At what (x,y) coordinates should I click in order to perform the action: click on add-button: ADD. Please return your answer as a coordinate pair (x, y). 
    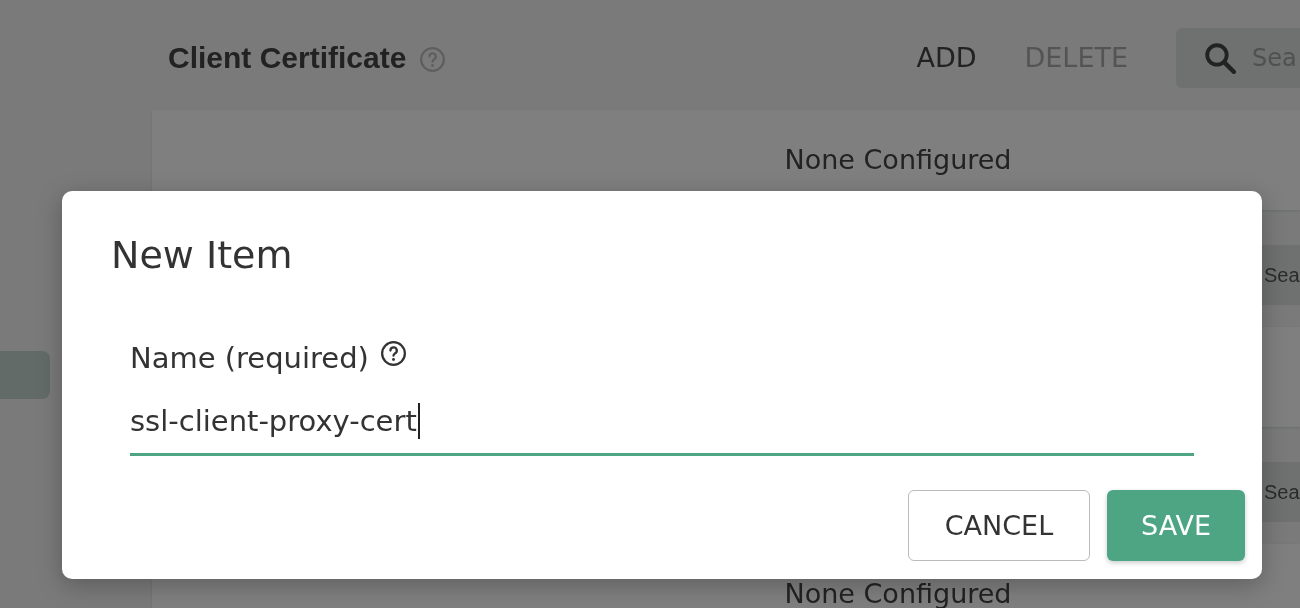
    Looking at the image, I should click on (946, 58).